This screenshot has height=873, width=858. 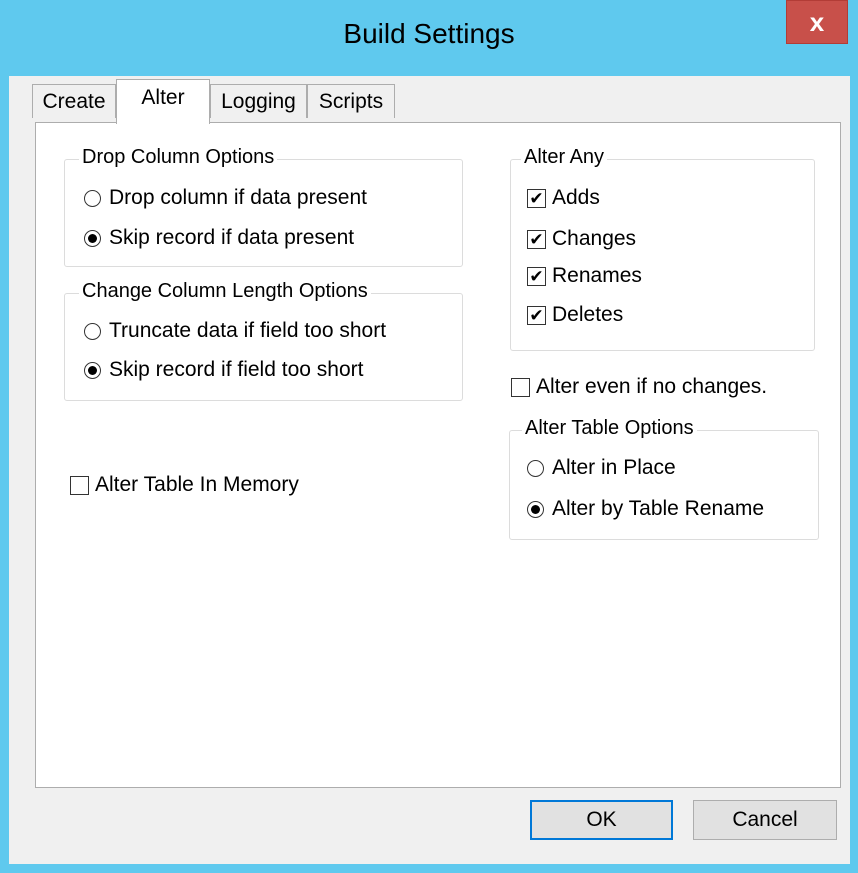 I want to click on checkbox-label: Alter even if no changes., so click(x=652, y=386).